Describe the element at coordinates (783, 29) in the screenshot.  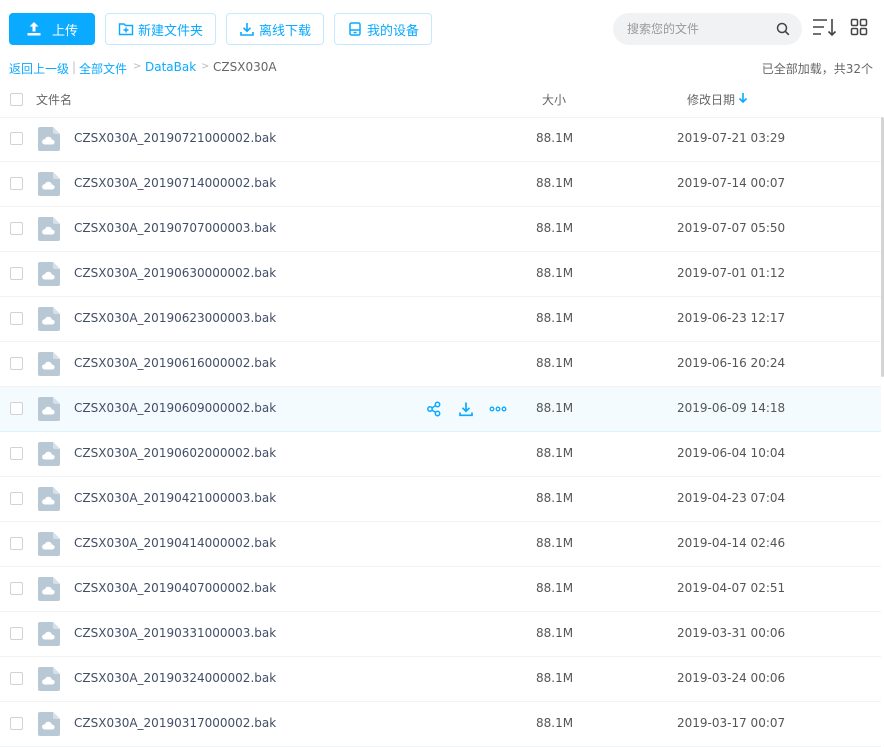
I see `search-icon` at that location.